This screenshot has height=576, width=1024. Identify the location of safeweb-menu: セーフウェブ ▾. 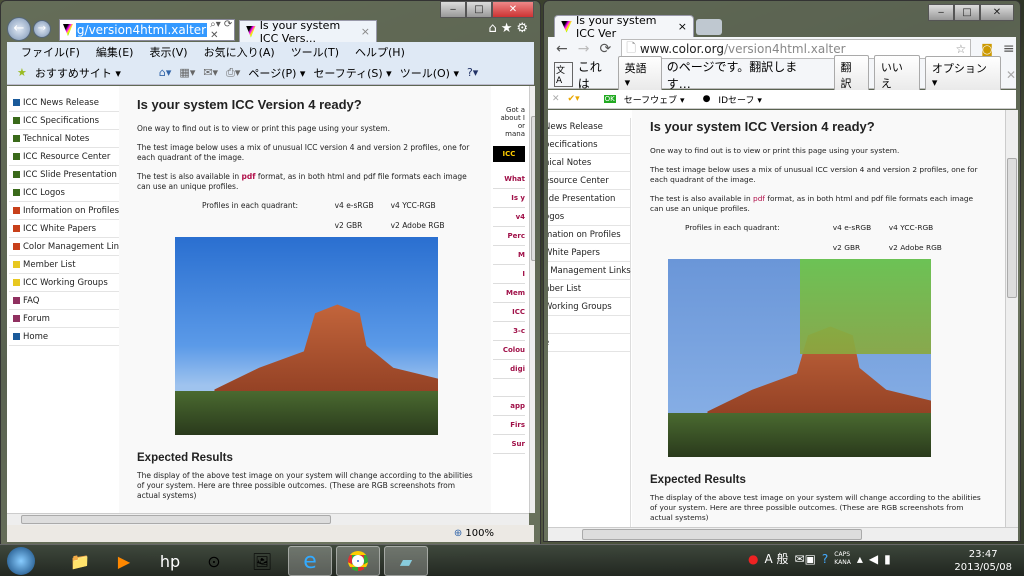
(654, 99).